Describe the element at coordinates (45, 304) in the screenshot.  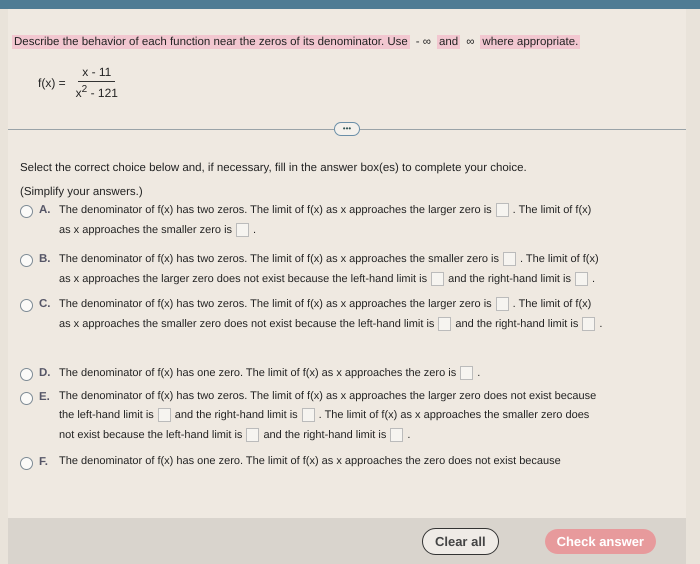
I see `choice-letter: C.` at that location.